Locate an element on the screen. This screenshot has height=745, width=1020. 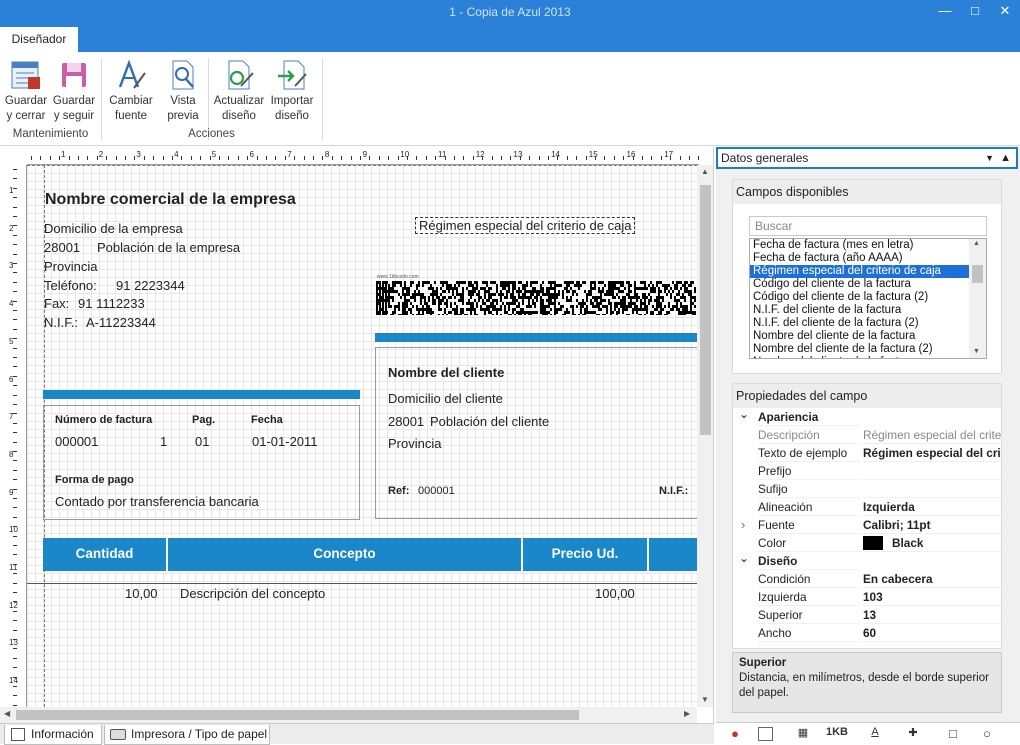
property-row: Sufijo is located at coordinates (867, 489).